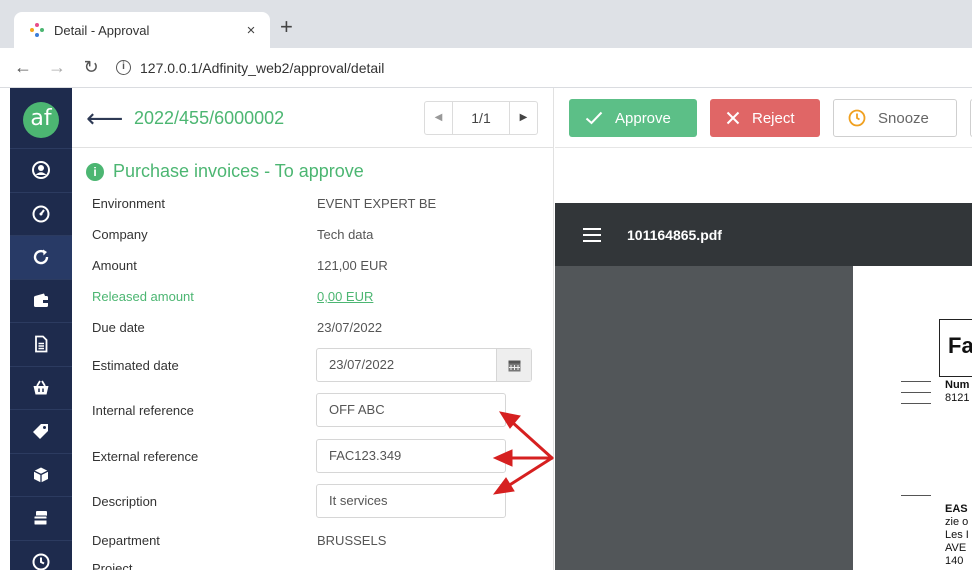 This screenshot has height=570, width=972. I want to click on calendar-button, so click(513, 365).